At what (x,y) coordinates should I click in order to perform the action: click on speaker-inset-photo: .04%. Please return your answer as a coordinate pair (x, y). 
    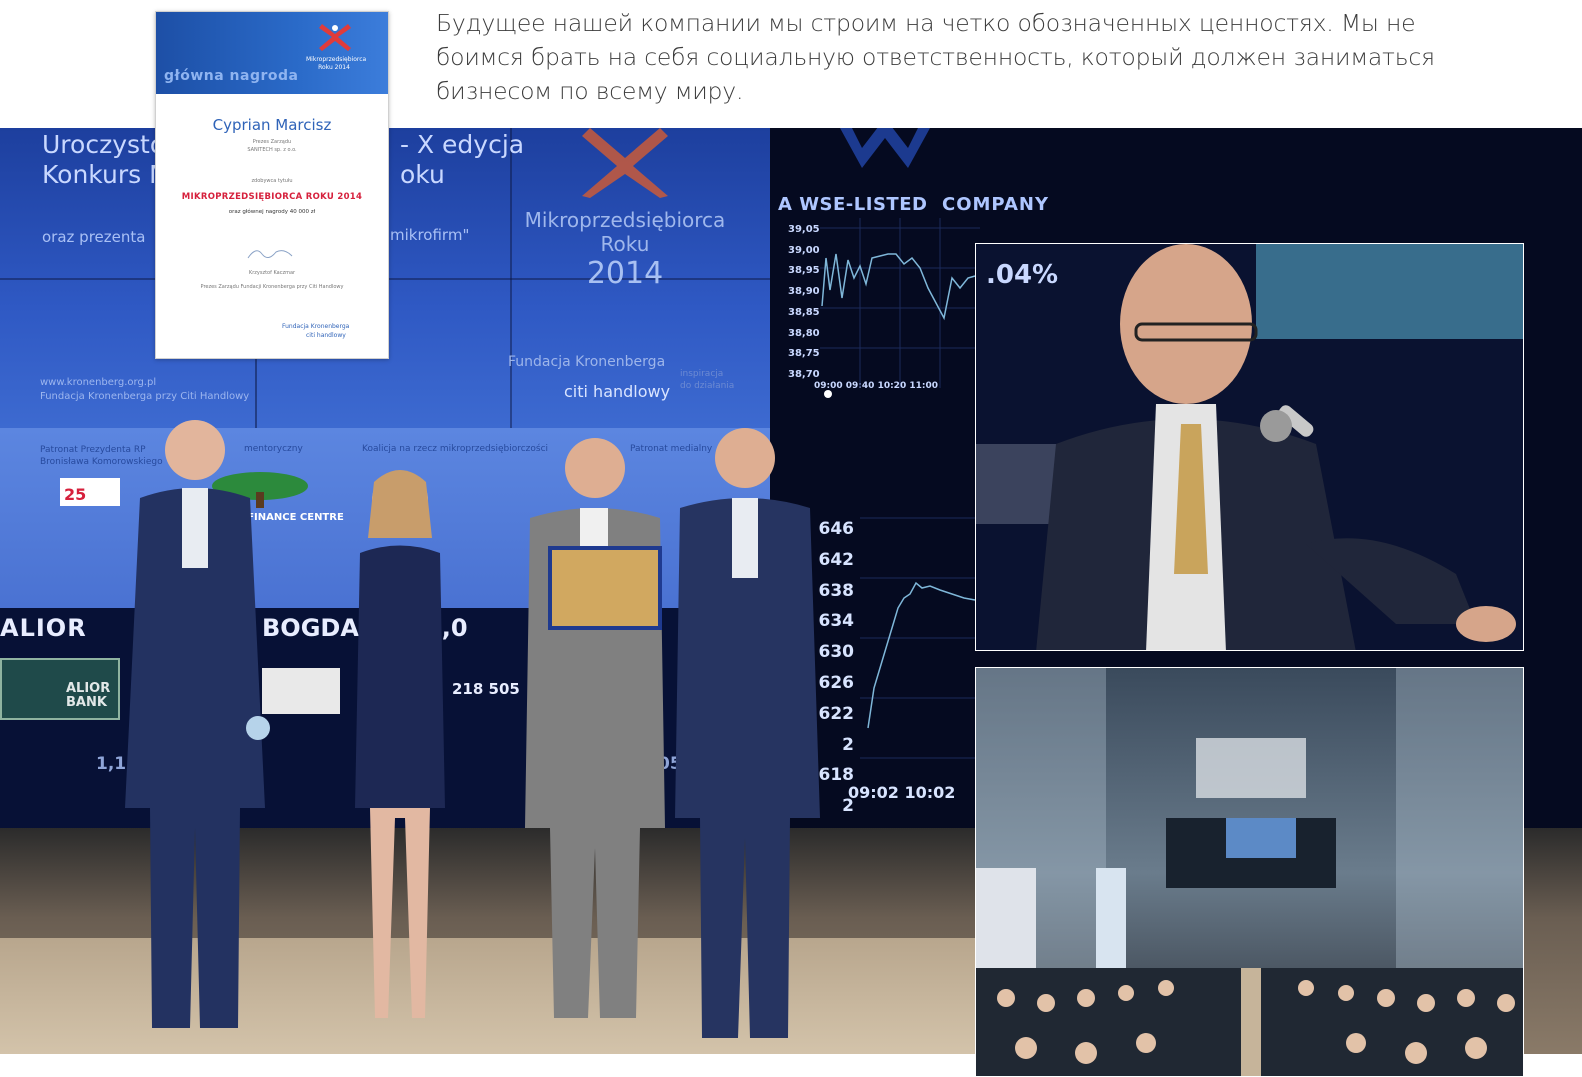
    Looking at the image, I should click on (1249, 447).